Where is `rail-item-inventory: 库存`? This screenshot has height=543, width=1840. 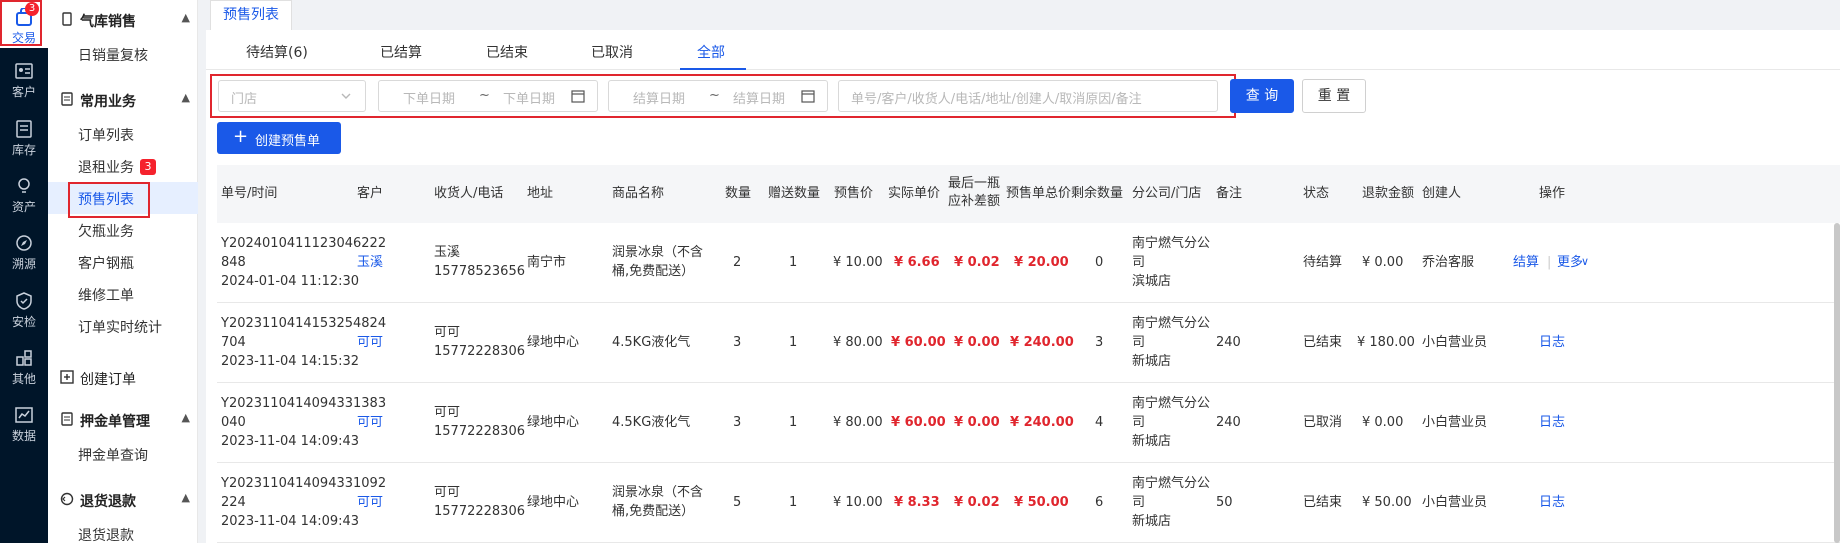
rail-item-inventory: 库存 is located at coordinates (24, 139).